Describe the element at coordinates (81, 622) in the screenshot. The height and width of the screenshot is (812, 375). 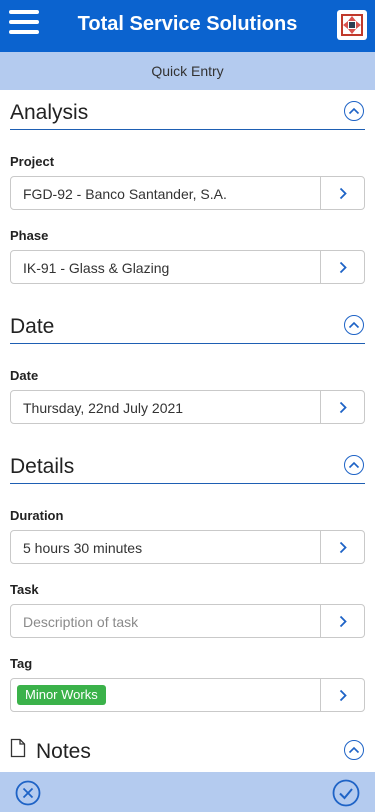
I see `task-placeholder: Description of task` at that location.